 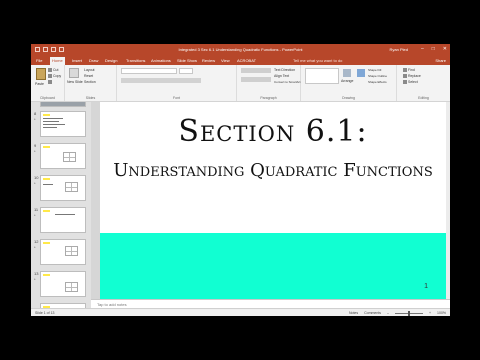 What do you see at coordinates (412, 76) in the screenshot?
I see `replace-button: Replace` at bounding box center [412, 76].